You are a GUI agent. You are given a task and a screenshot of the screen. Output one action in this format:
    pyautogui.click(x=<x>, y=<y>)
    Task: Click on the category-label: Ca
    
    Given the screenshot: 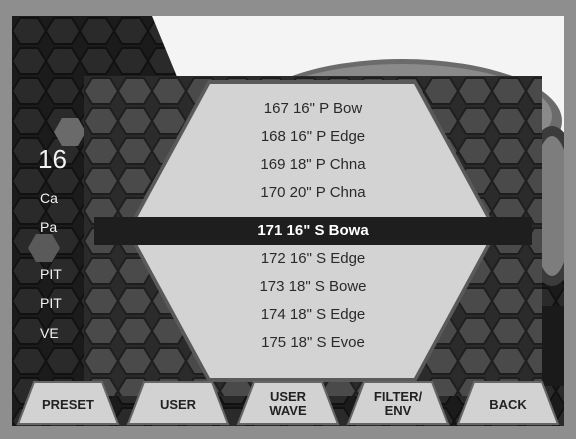 What is the action you would take?
    pyautogui.click(x=49, y=198)
    